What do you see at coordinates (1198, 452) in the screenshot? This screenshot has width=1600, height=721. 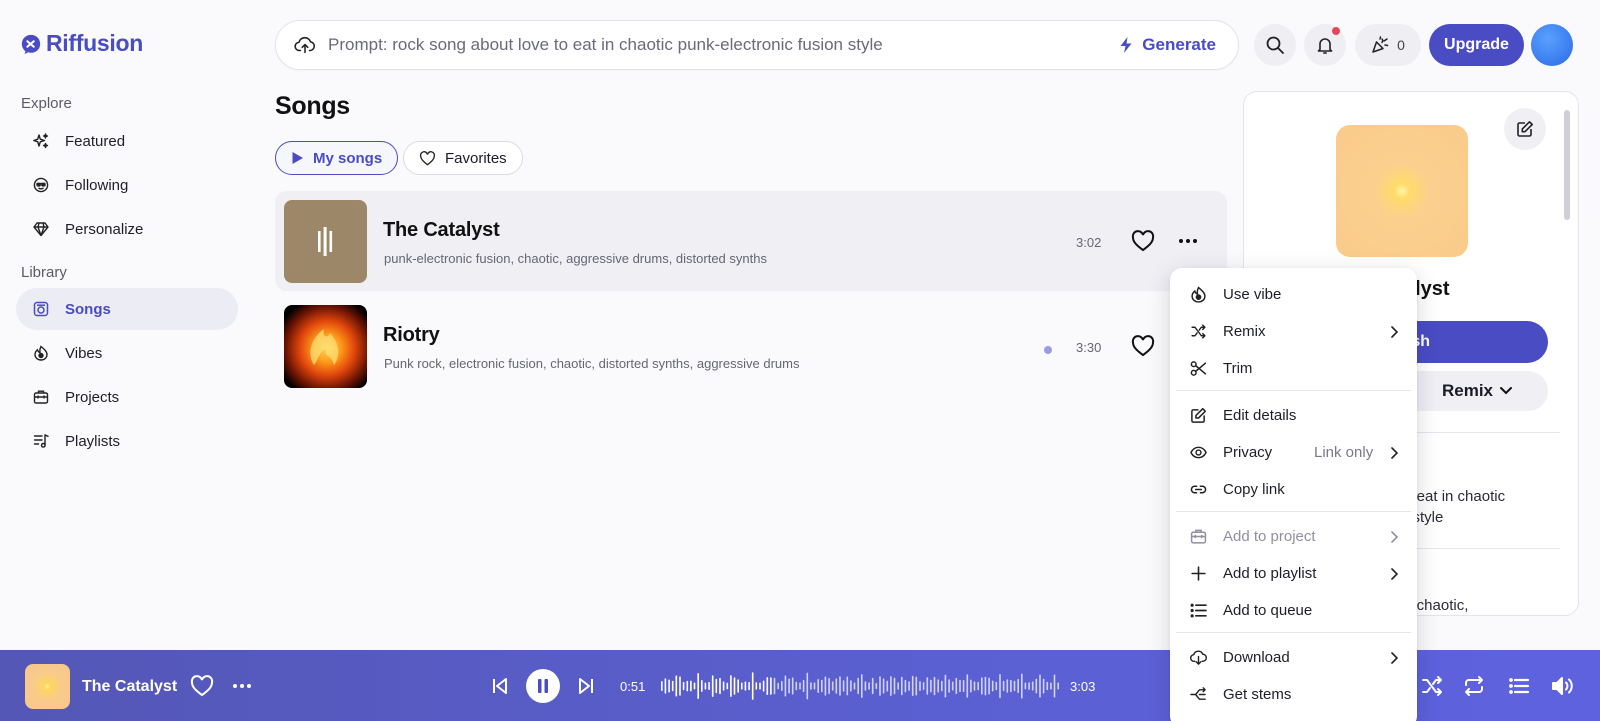 I see `eye-icon` at bounding box center [1198, 452].